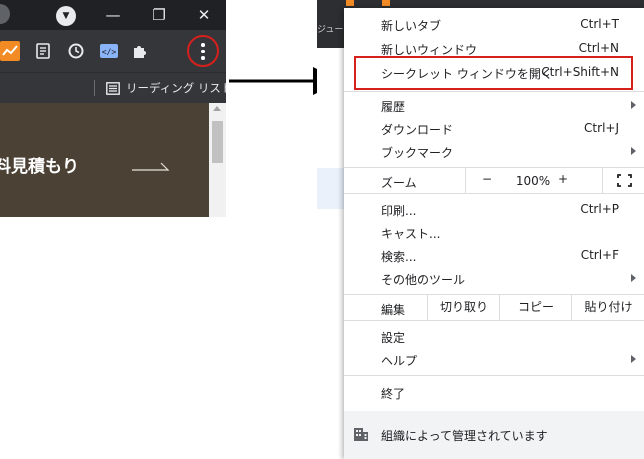  What do you see at coordinates (494, 393) in the screenshot?
I see `menu-item-exit: 終了` at bounding box center [494, 393].